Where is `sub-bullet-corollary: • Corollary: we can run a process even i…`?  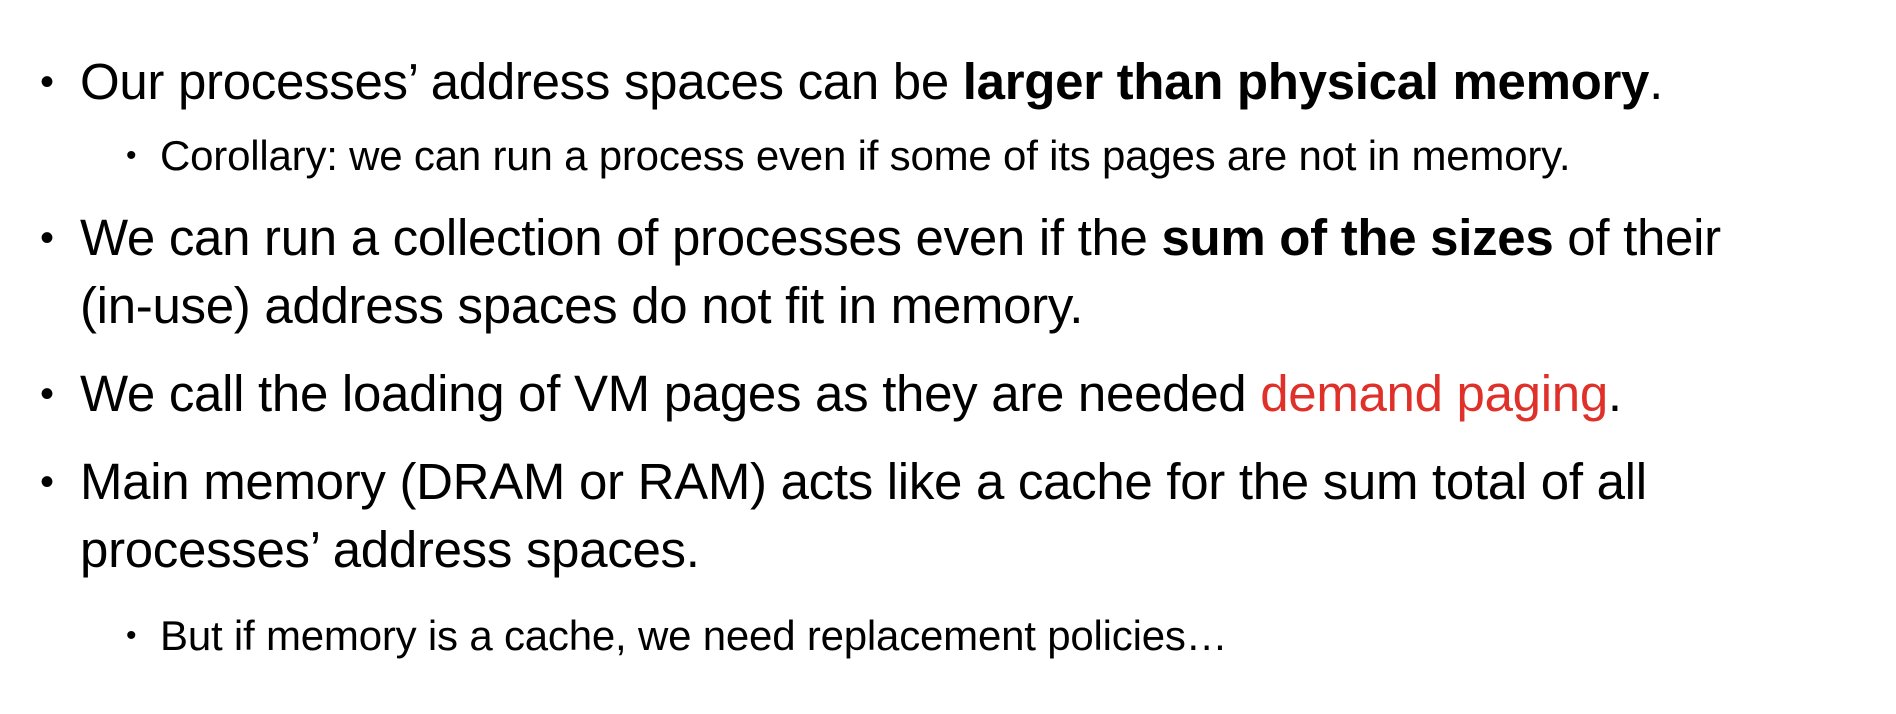
sub-bullet-corollary: • Corollary: we can run a process even i… is located at coordinates (983, 156).